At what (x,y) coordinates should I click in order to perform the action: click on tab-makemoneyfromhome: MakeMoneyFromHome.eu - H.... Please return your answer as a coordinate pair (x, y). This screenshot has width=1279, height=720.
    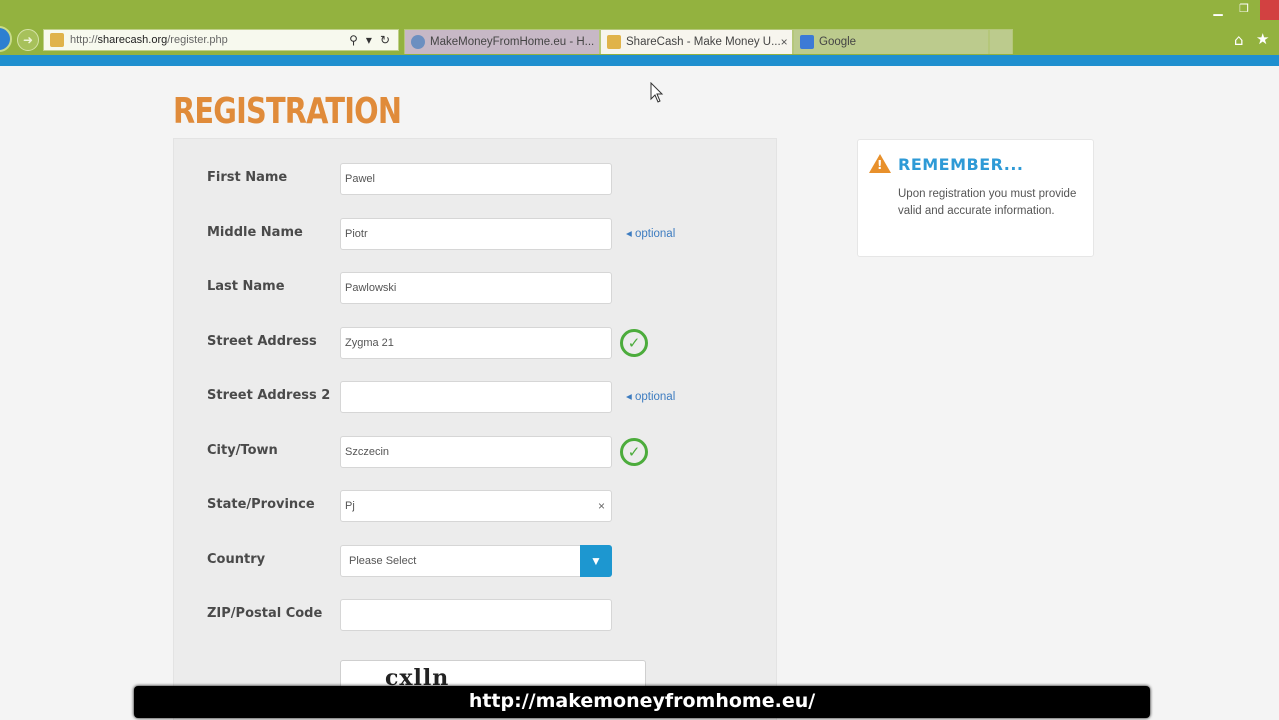
    Looking at the image, I should click on (502, 41).